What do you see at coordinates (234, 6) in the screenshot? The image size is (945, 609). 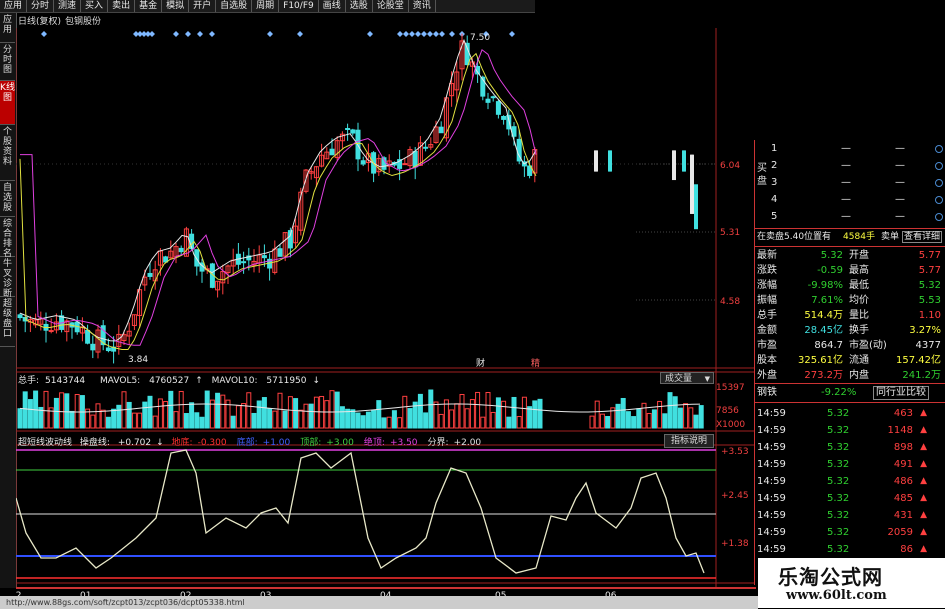 I see `menu-item-8: 自选股` at bounding box center [234, 6].